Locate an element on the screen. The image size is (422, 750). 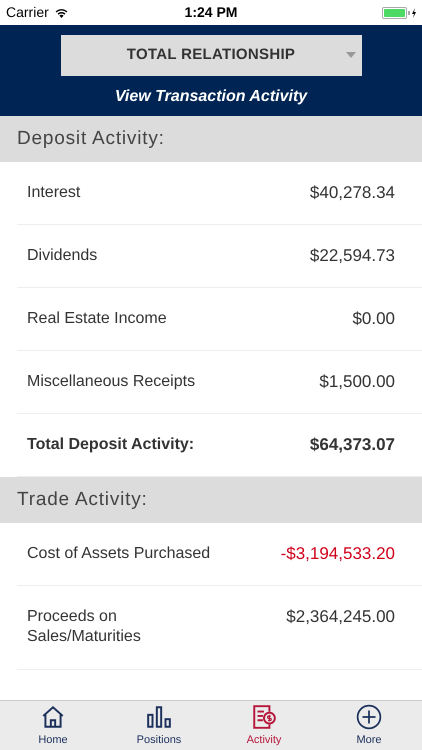
tab: Activity is located at coordinates (264, 725).